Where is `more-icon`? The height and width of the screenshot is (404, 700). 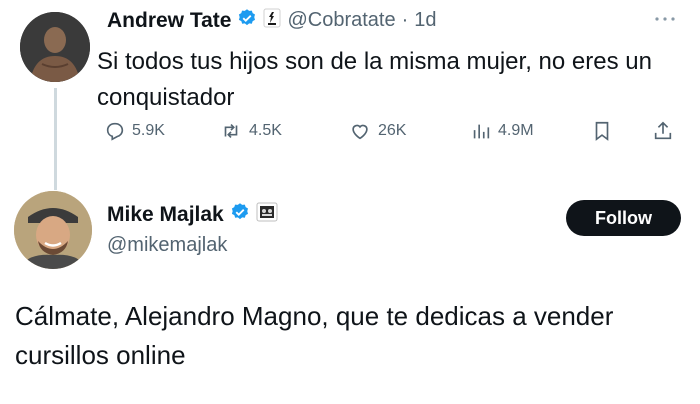
more-icon is located at coordinates (665, 18).